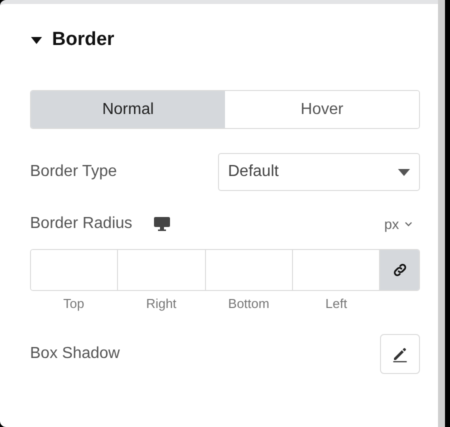 The image size is (450, 427). Describe the element at coordinates (408, 224) in the screenshot. I see `chevron-icon` at that location.